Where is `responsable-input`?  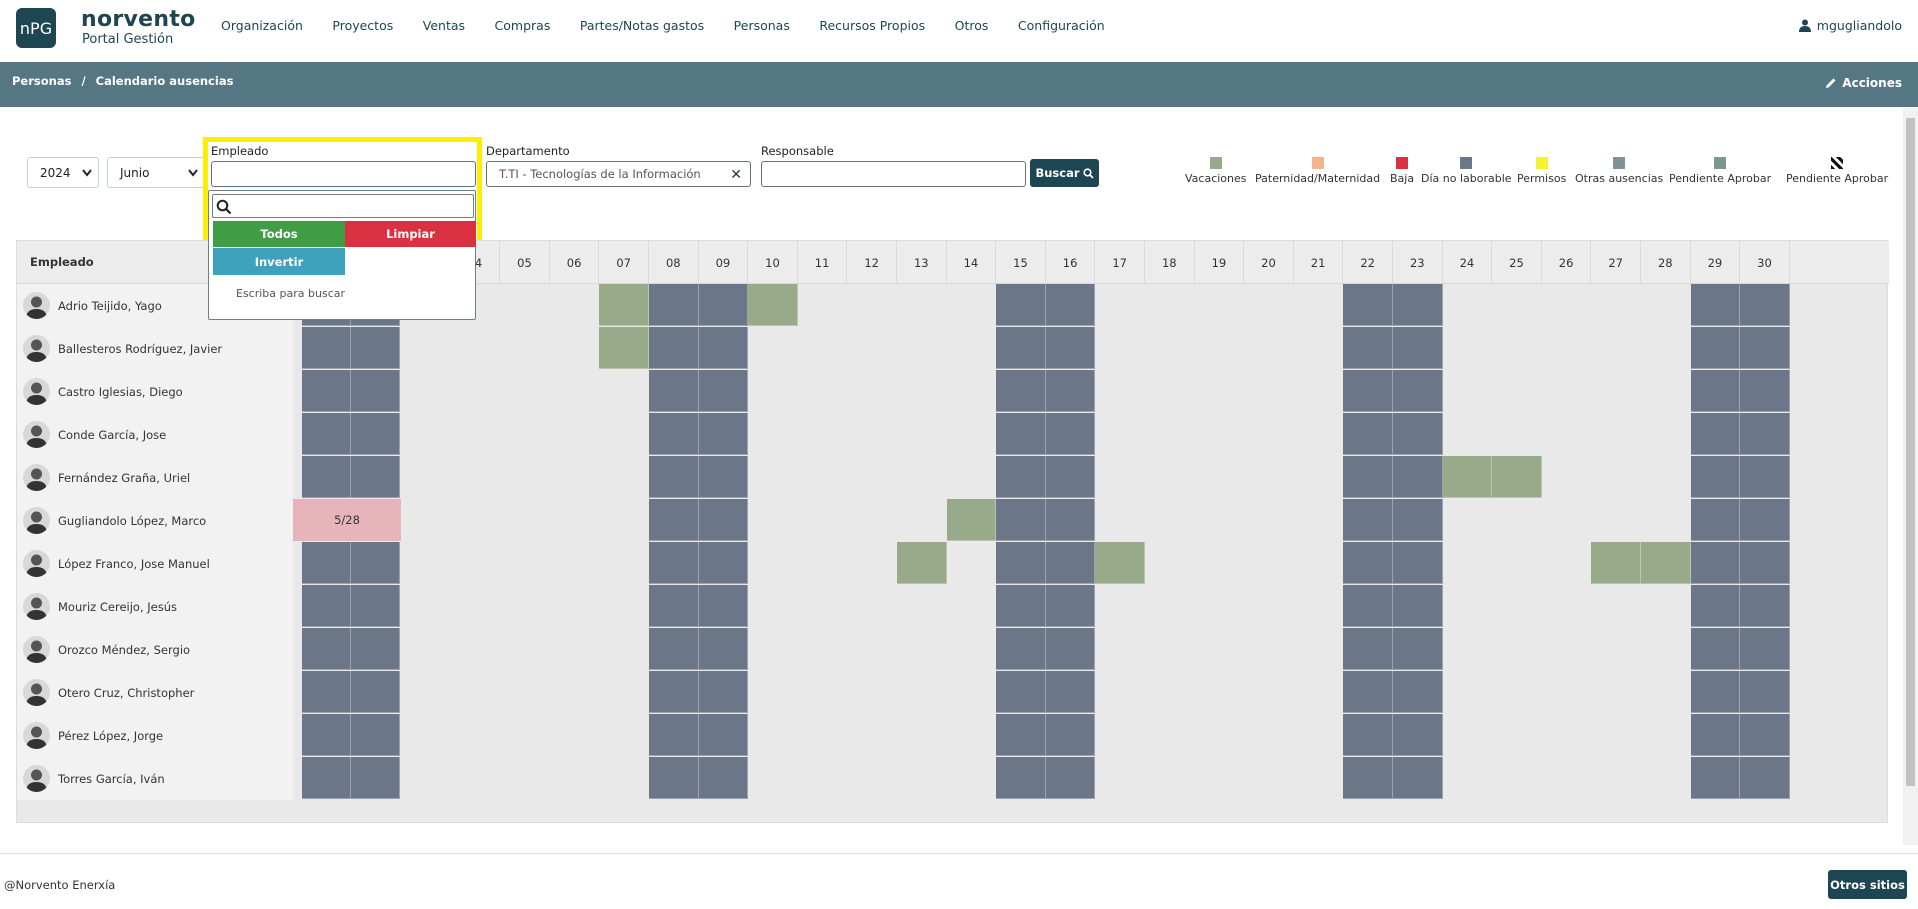 responsable-input is located at coordinates (893, 174).